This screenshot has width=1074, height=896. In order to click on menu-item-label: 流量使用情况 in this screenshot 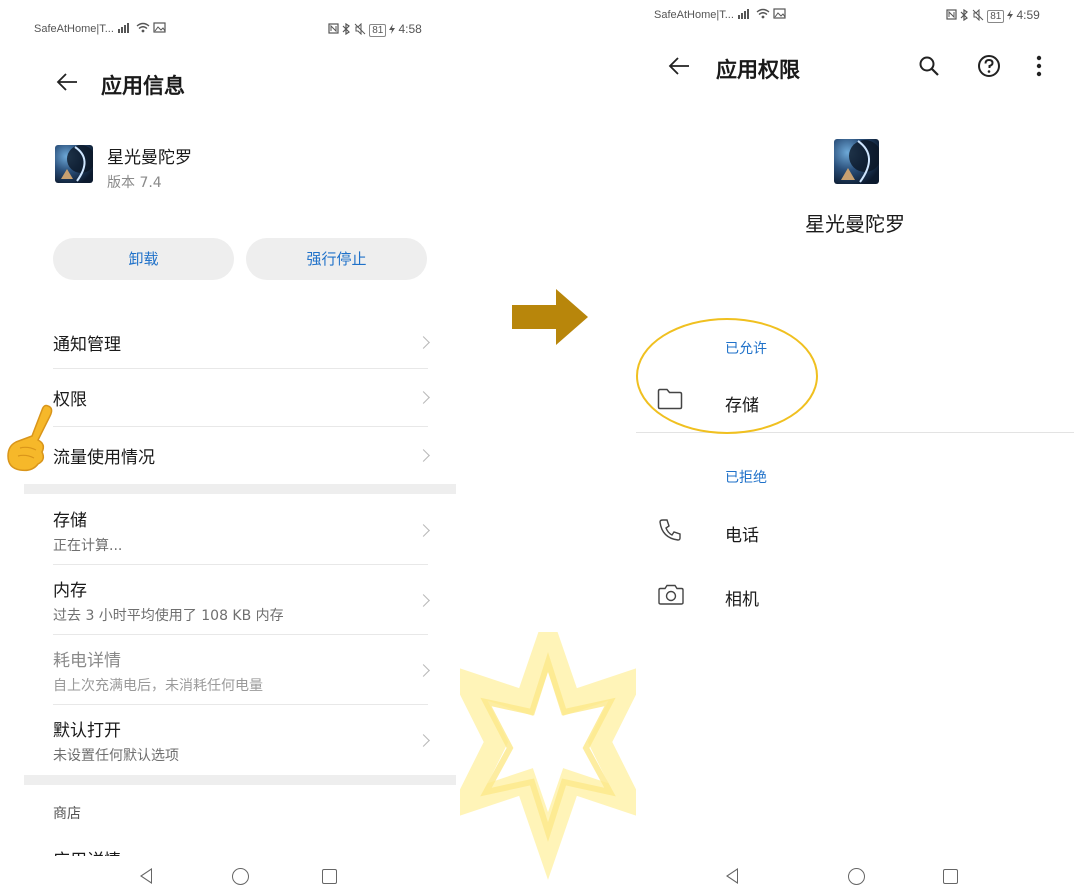, I will do `click(104, 458)`.